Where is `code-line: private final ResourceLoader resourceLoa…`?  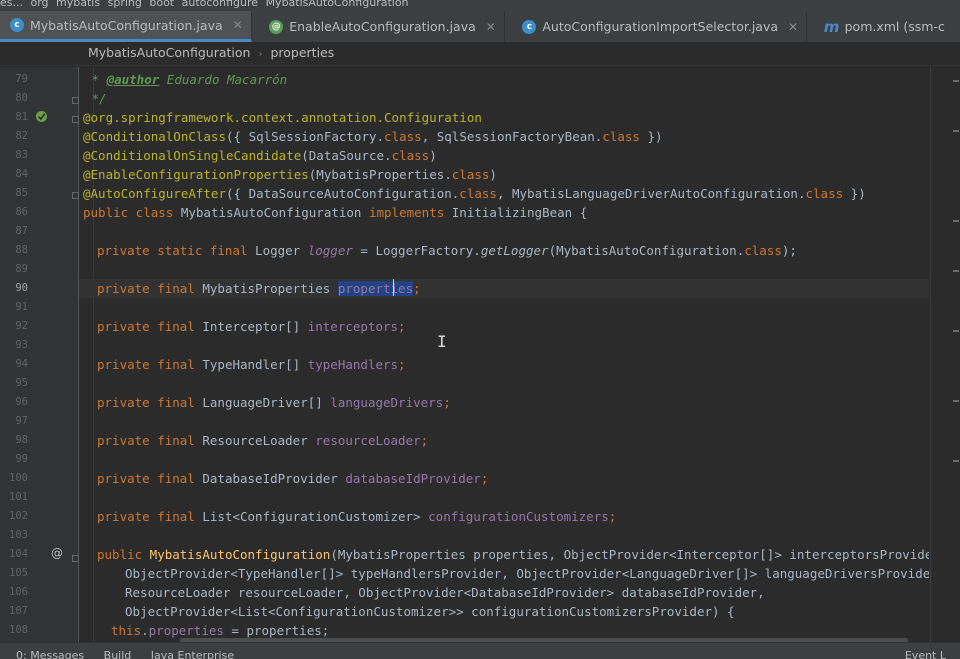 code-line: private final ResourceLoader resourceLoa… is located at coordinates (263, 440).